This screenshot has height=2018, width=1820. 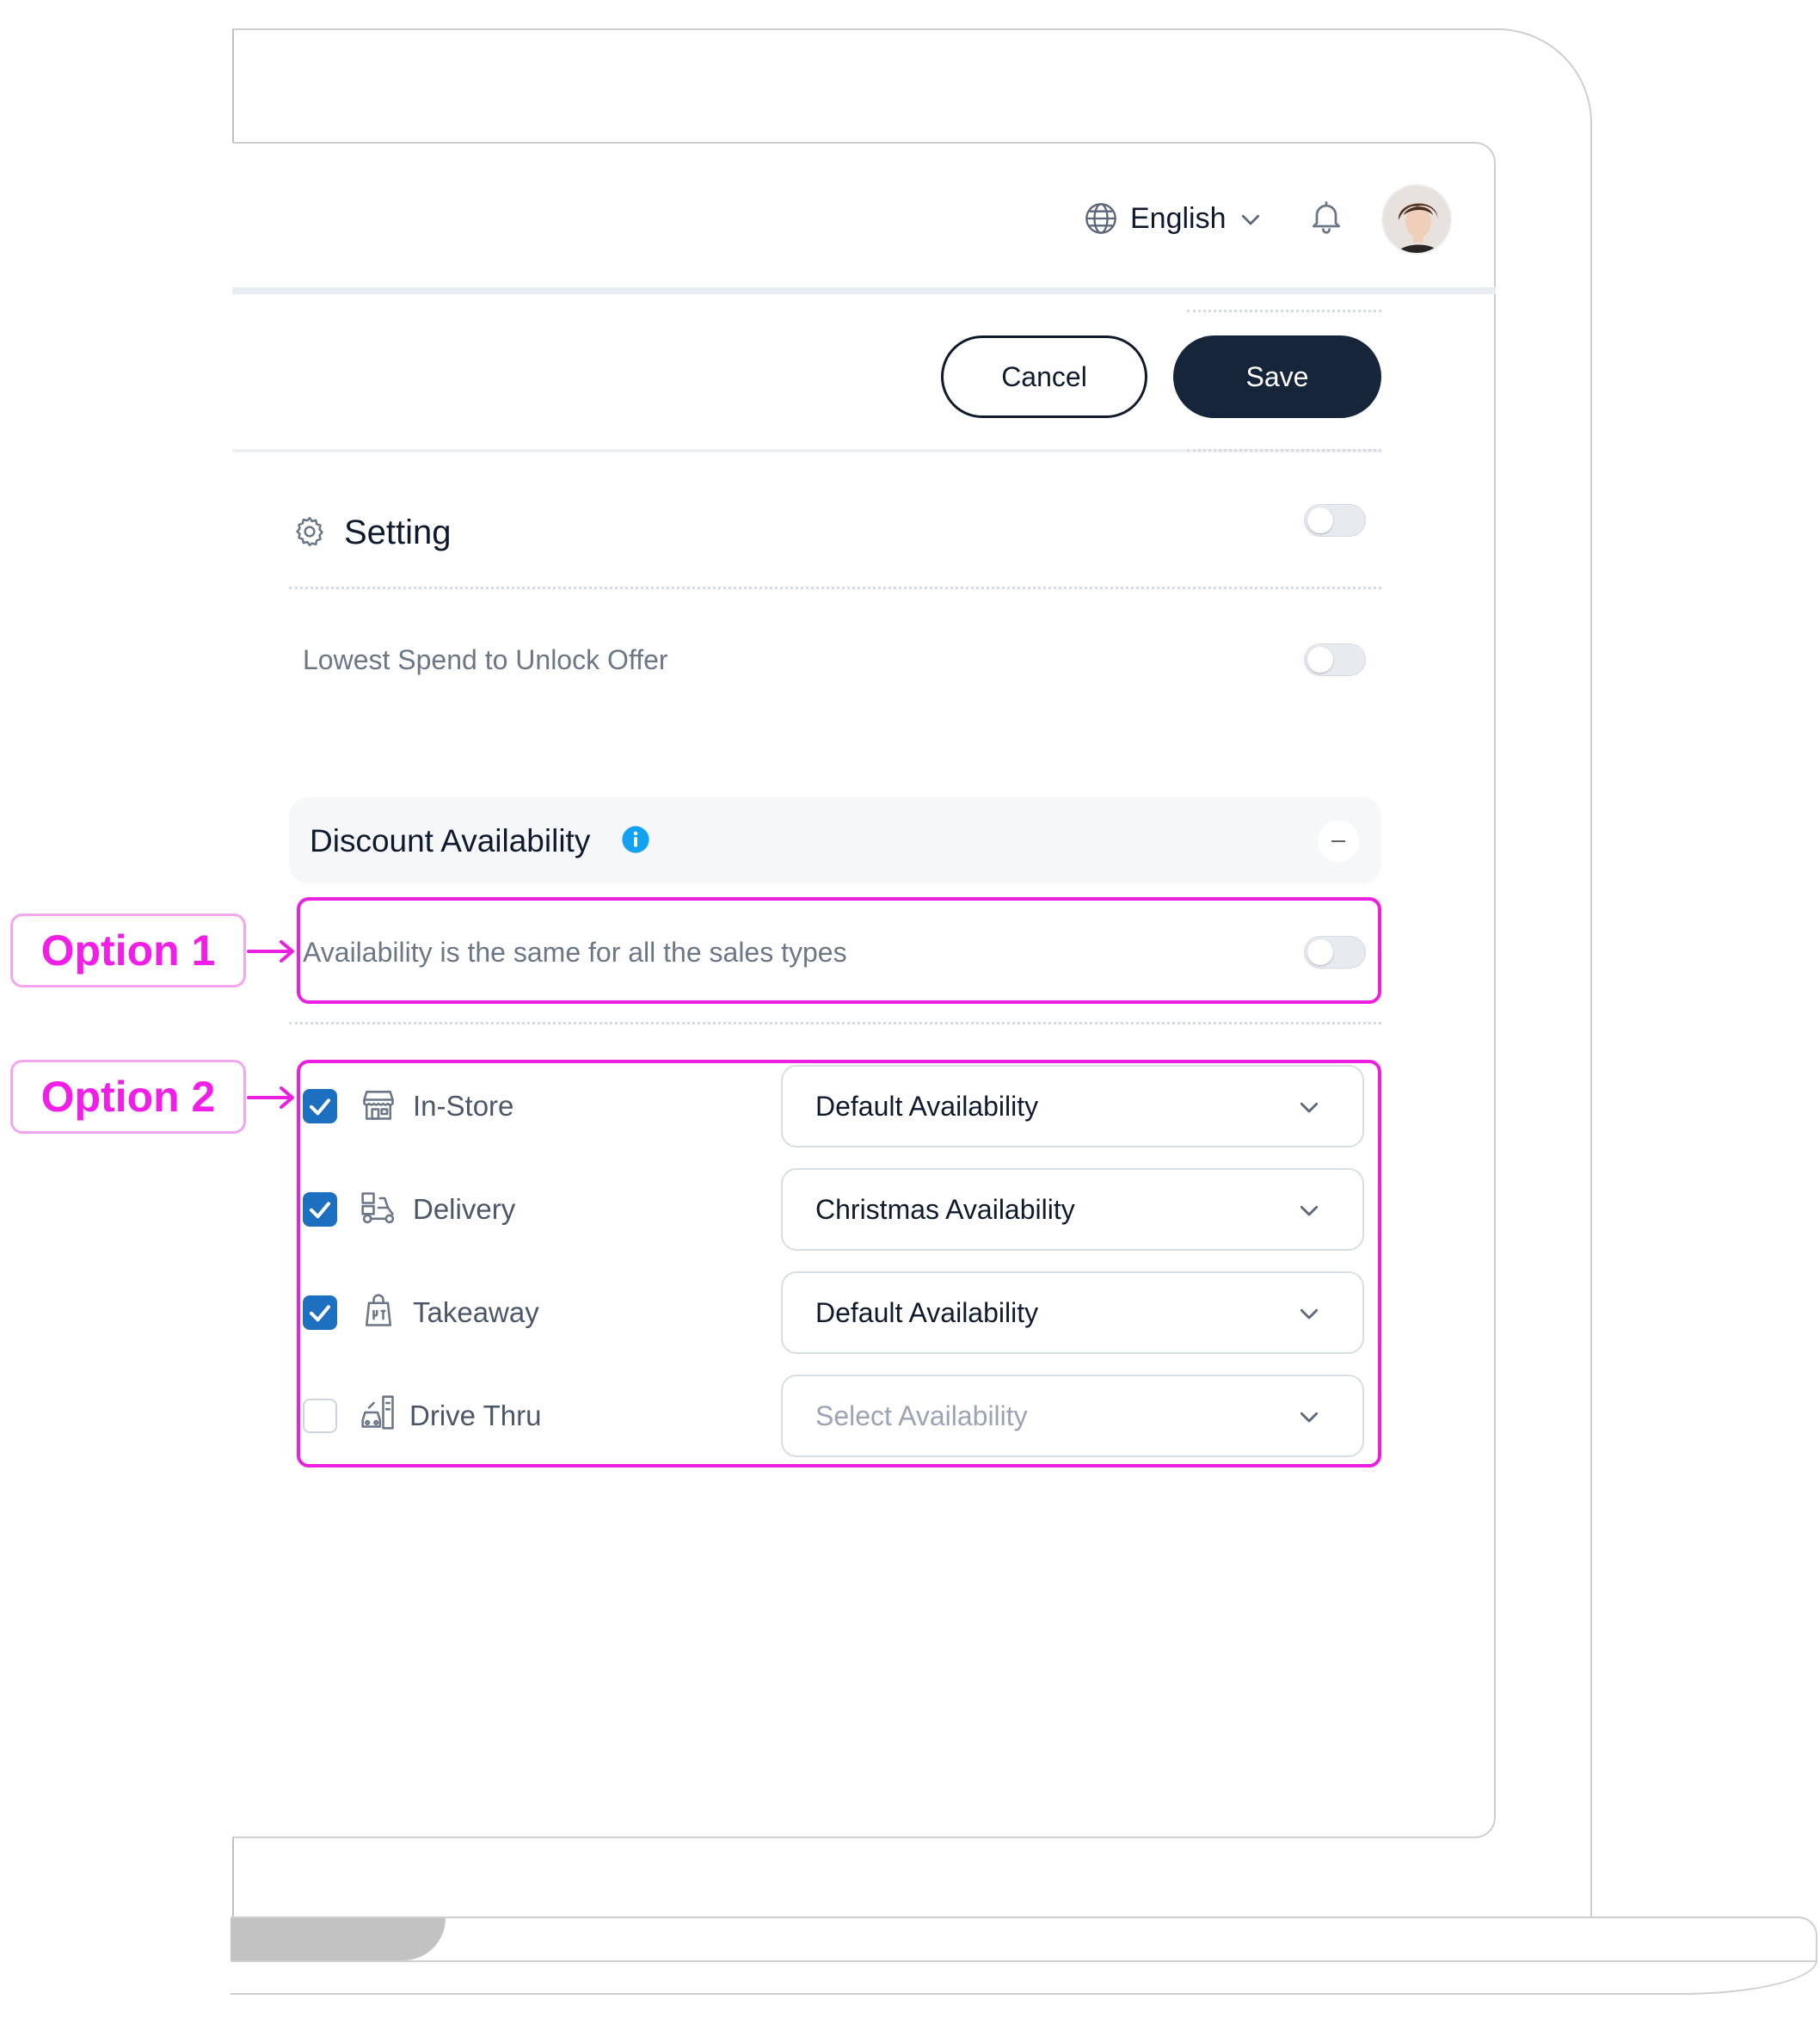 I want to click on delivery-icon, so click(x=378, y=1208).